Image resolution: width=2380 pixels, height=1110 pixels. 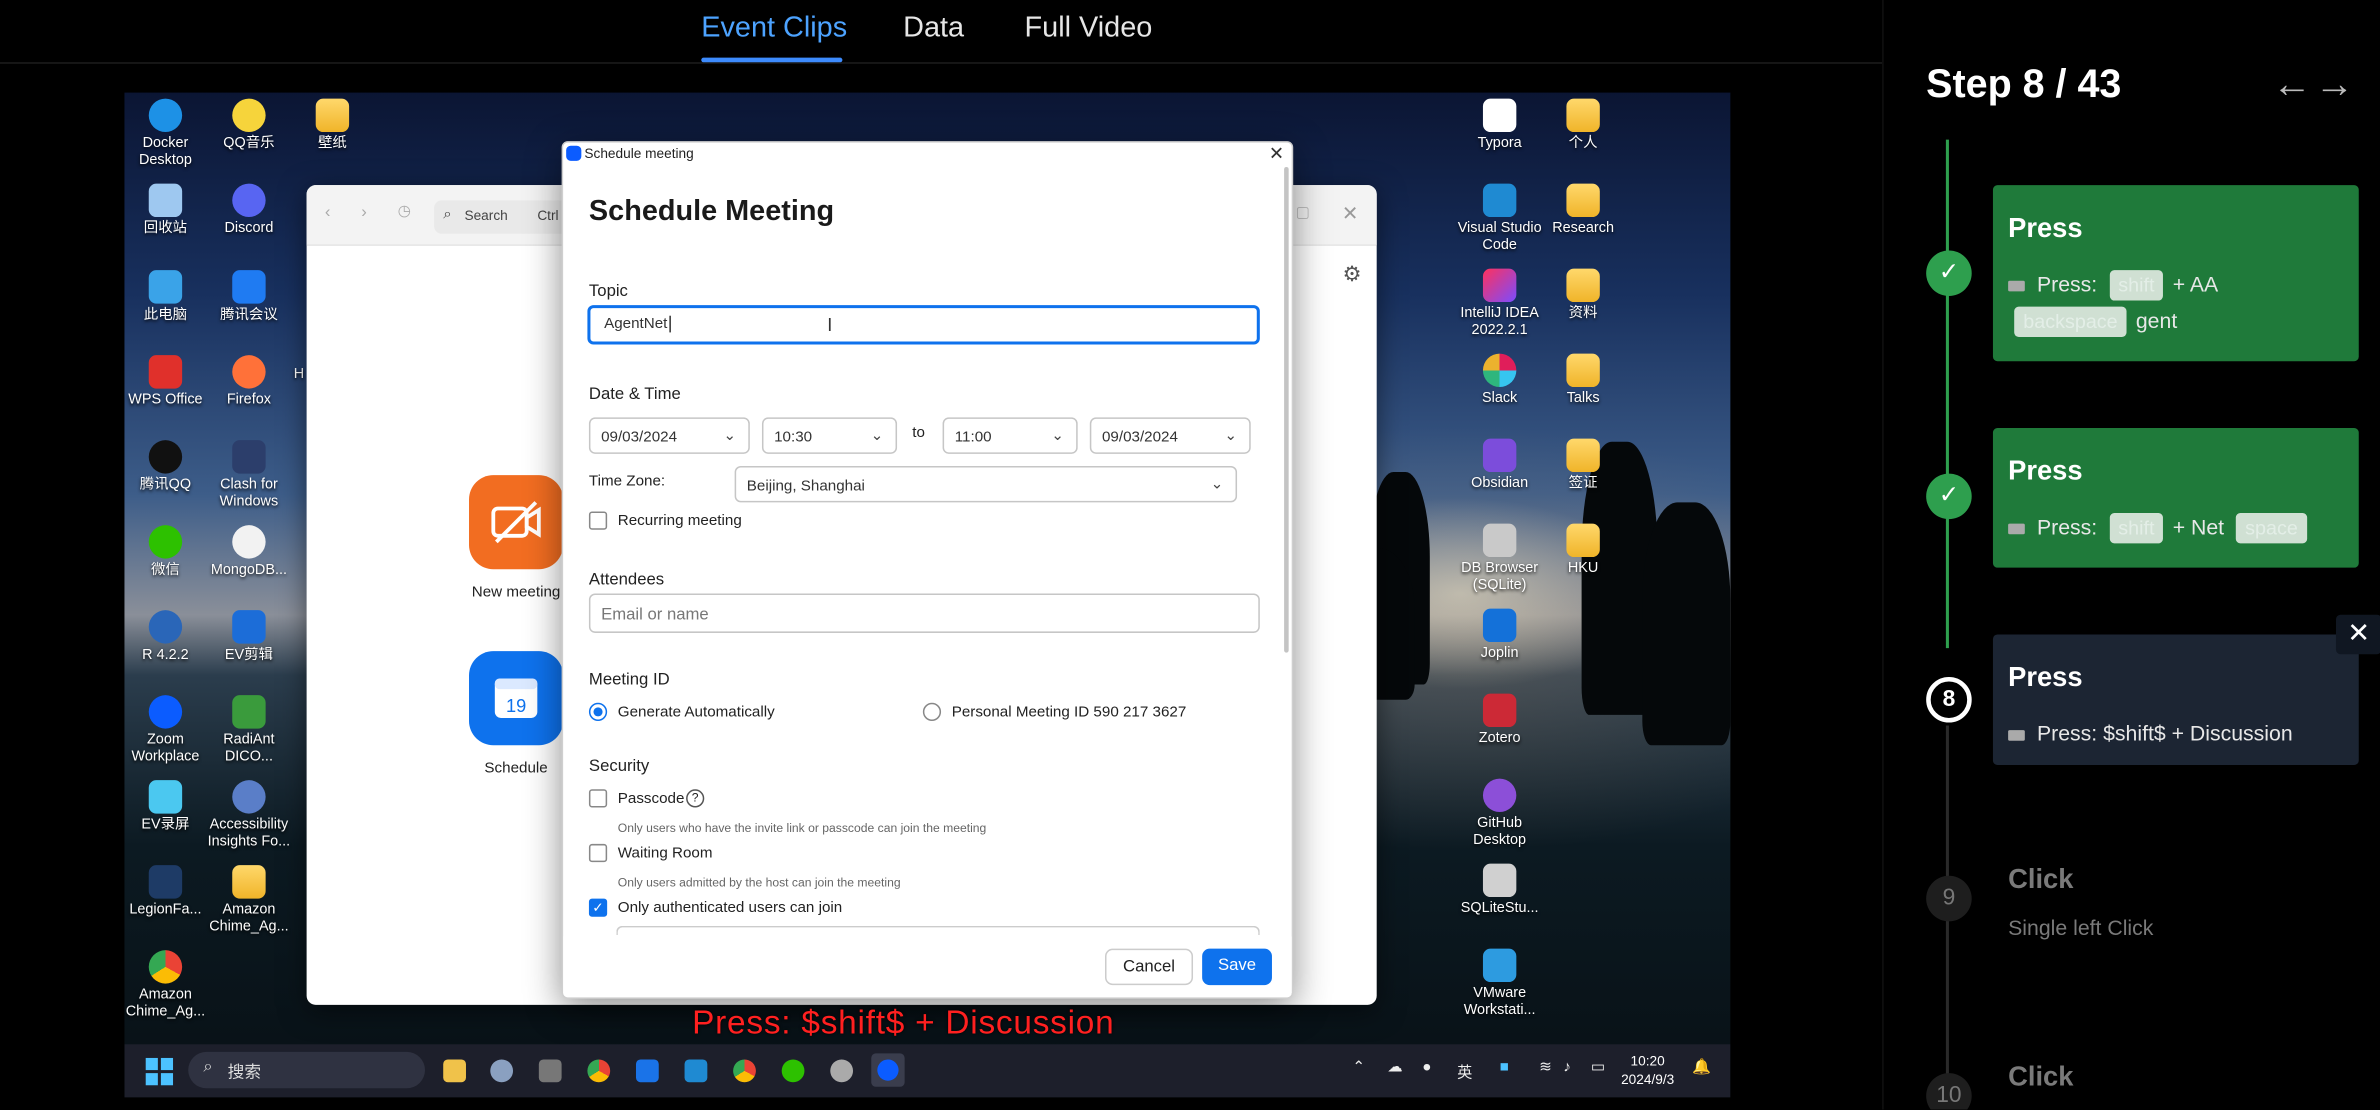 I want to click on ime-indicator: 英, so click(x=1464, y=1071).